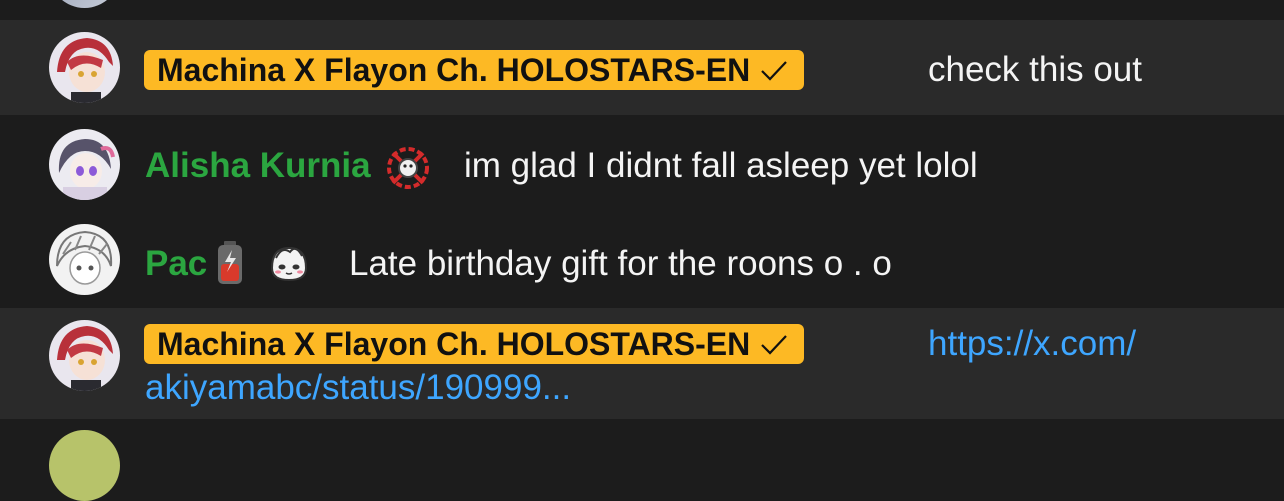 Image resolution: width=1284 pixels, height=501 pixels. What do you see at coordinates (84, 4) in the screenshot?
I see `avatar-partial-top` at bounding box center [84, 4].